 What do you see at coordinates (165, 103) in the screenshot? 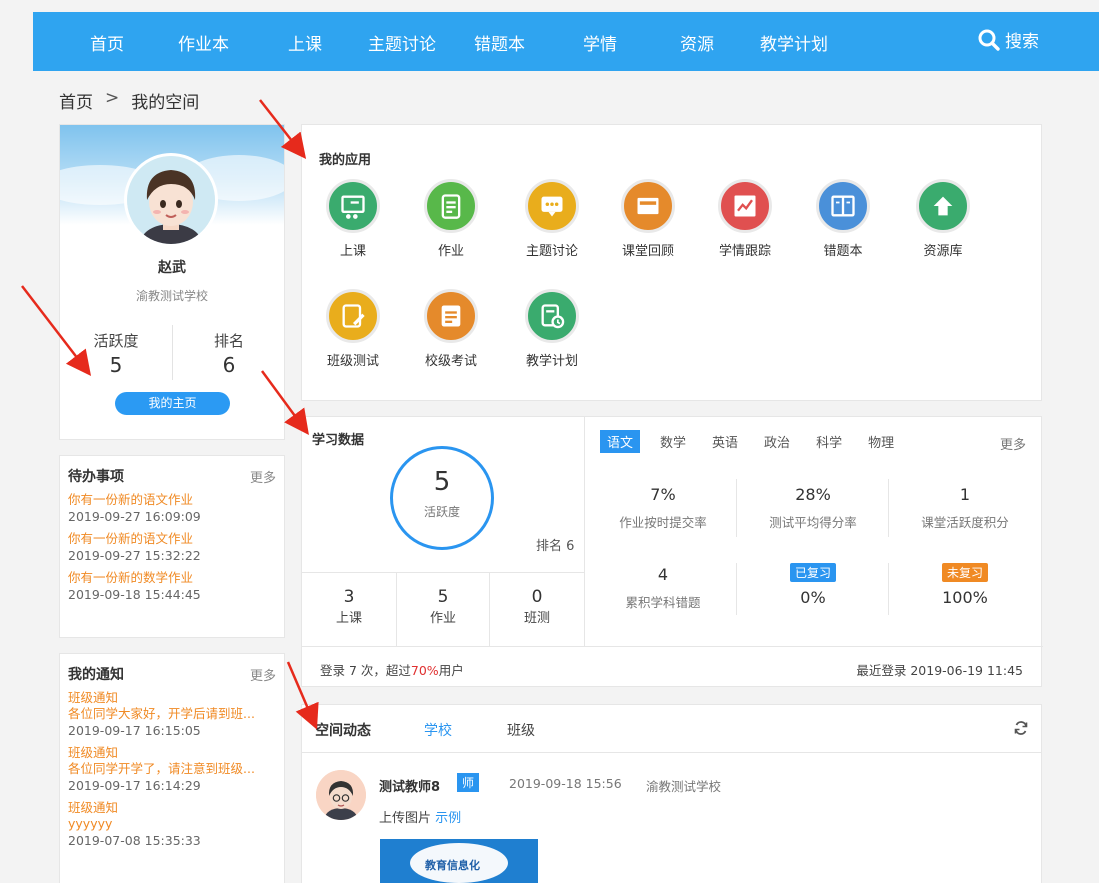
I see `breadcrumb-current: 我的空间` at bounding box center [165, 103].